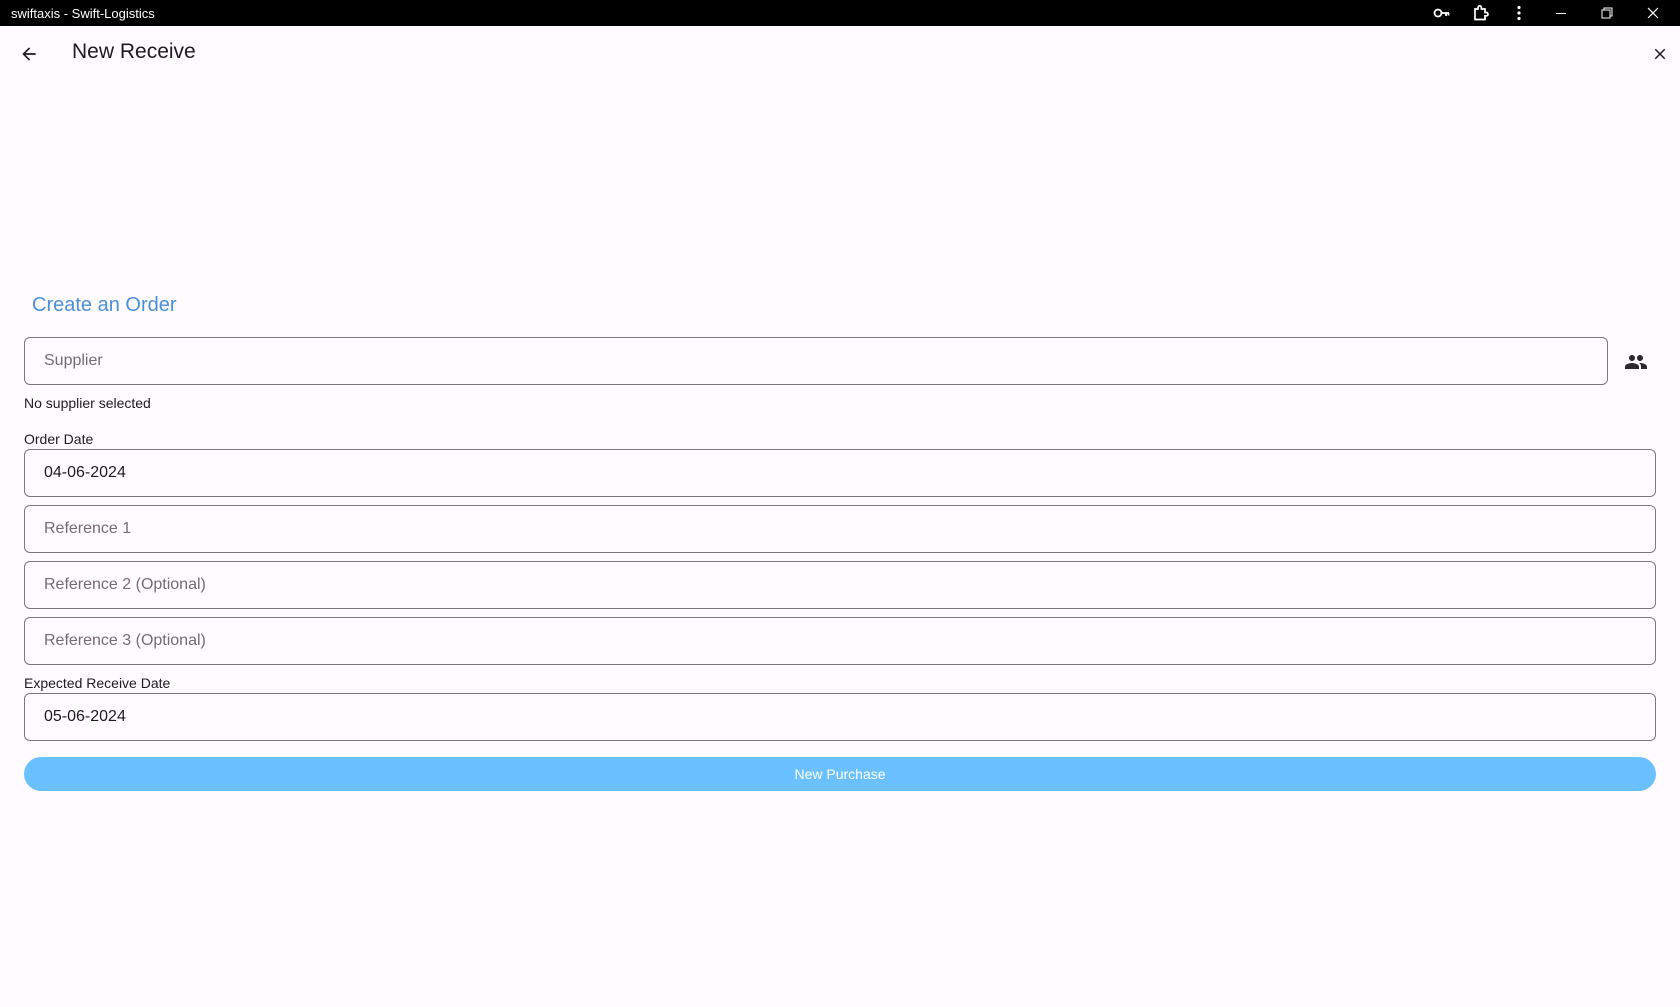 This screenshot has height=1007, width=1680. Describe the element at coordinates (816, 361) in the screenshot. I see `supplier-input` at that location.